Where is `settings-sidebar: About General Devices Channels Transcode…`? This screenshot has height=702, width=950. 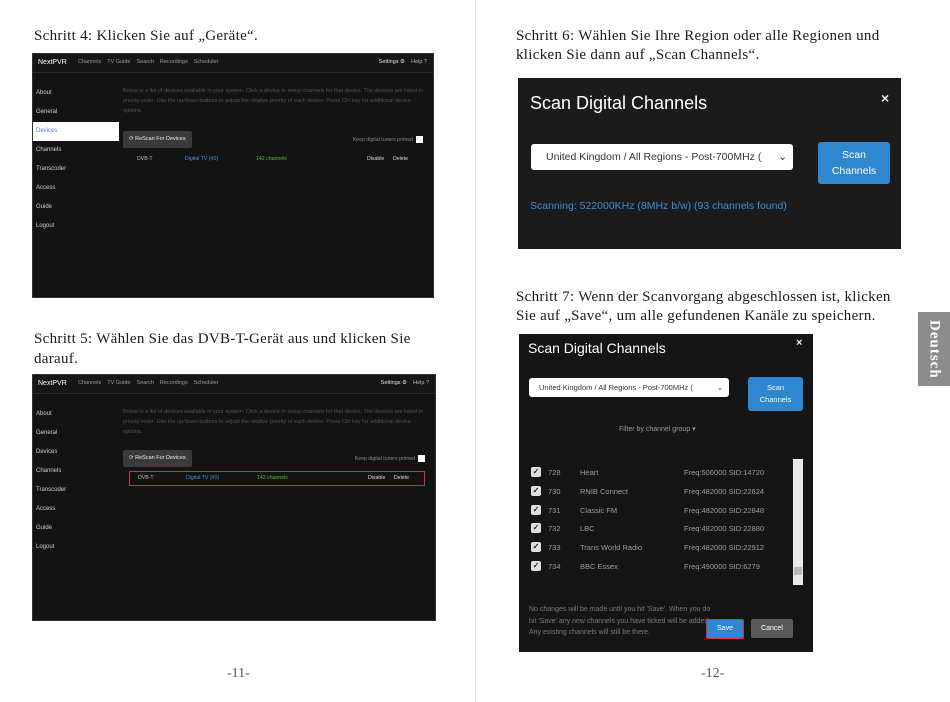
settings-sidebar: About General Devices Channels Transcode… is located at coordinates (76, 160).